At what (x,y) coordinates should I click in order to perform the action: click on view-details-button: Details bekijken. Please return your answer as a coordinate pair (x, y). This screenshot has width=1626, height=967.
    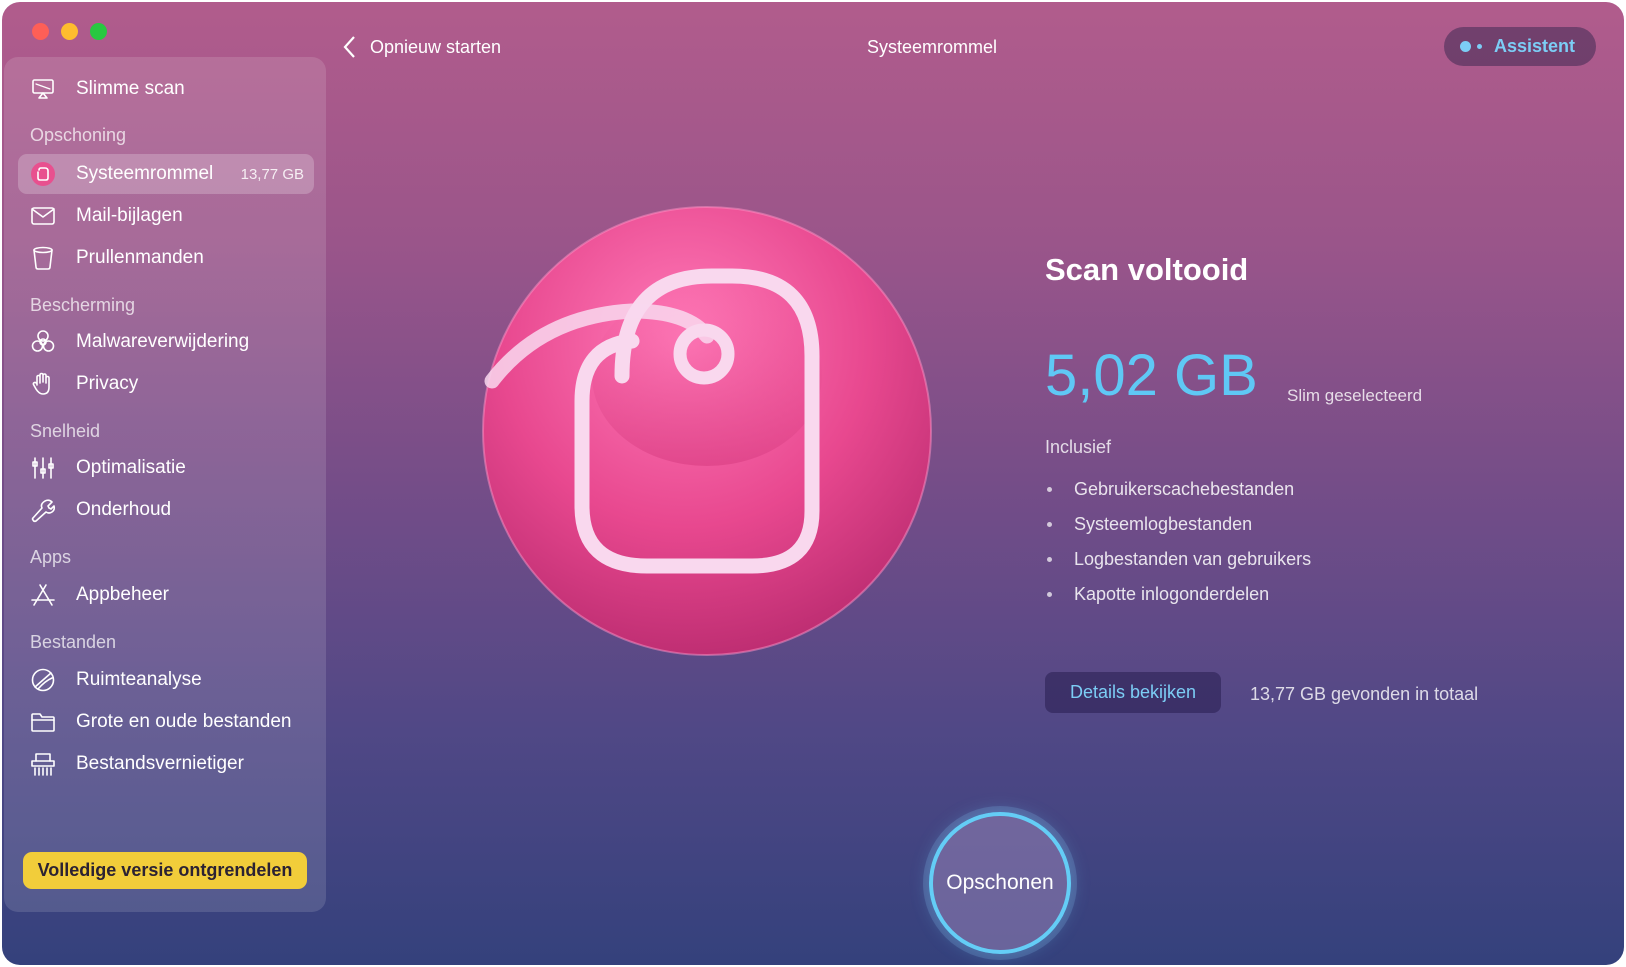
    Looking at the image, I should click on (1133, 692).